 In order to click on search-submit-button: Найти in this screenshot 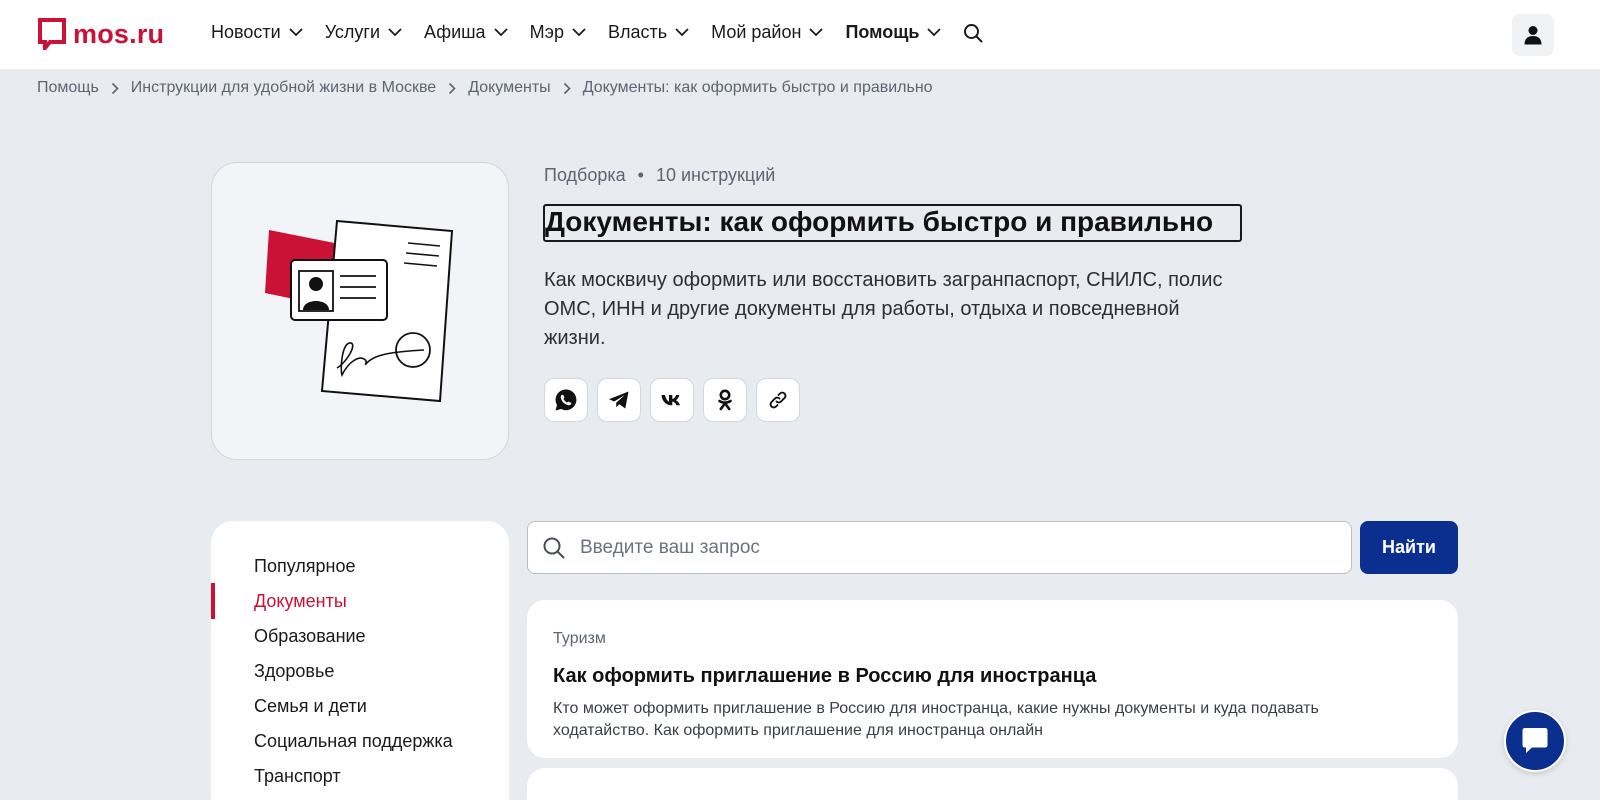, I will do `click(1409, 547)`.